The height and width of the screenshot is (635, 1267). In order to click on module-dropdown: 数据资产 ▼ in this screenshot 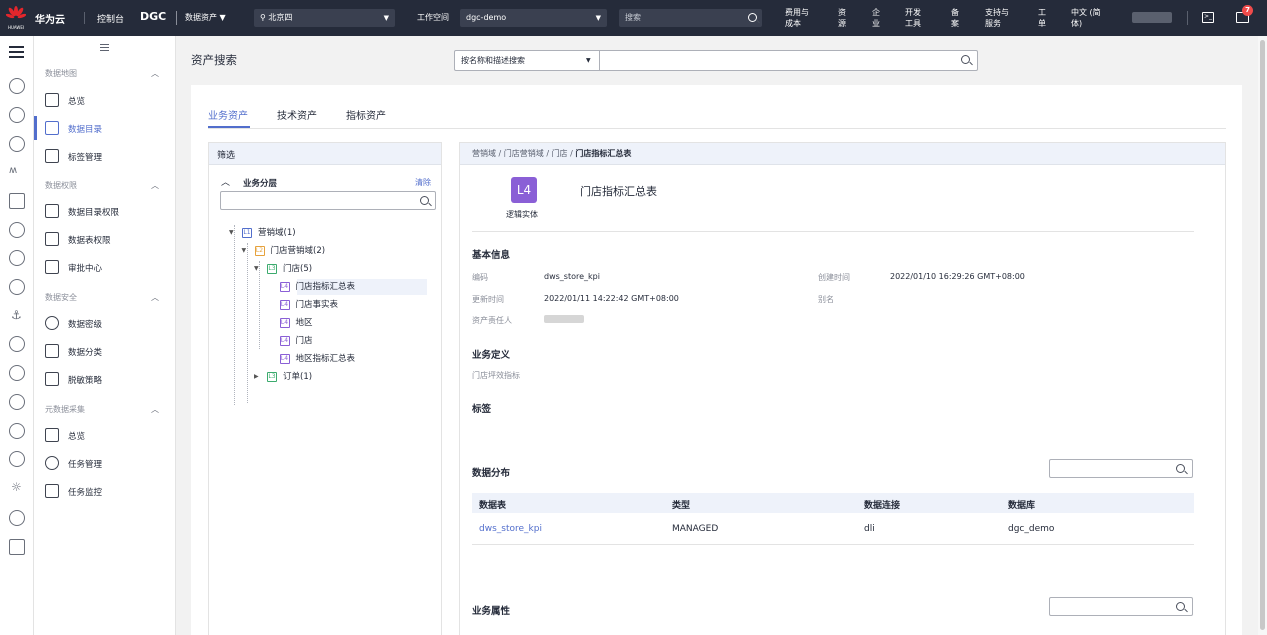, I will do `click(205, 17)`.